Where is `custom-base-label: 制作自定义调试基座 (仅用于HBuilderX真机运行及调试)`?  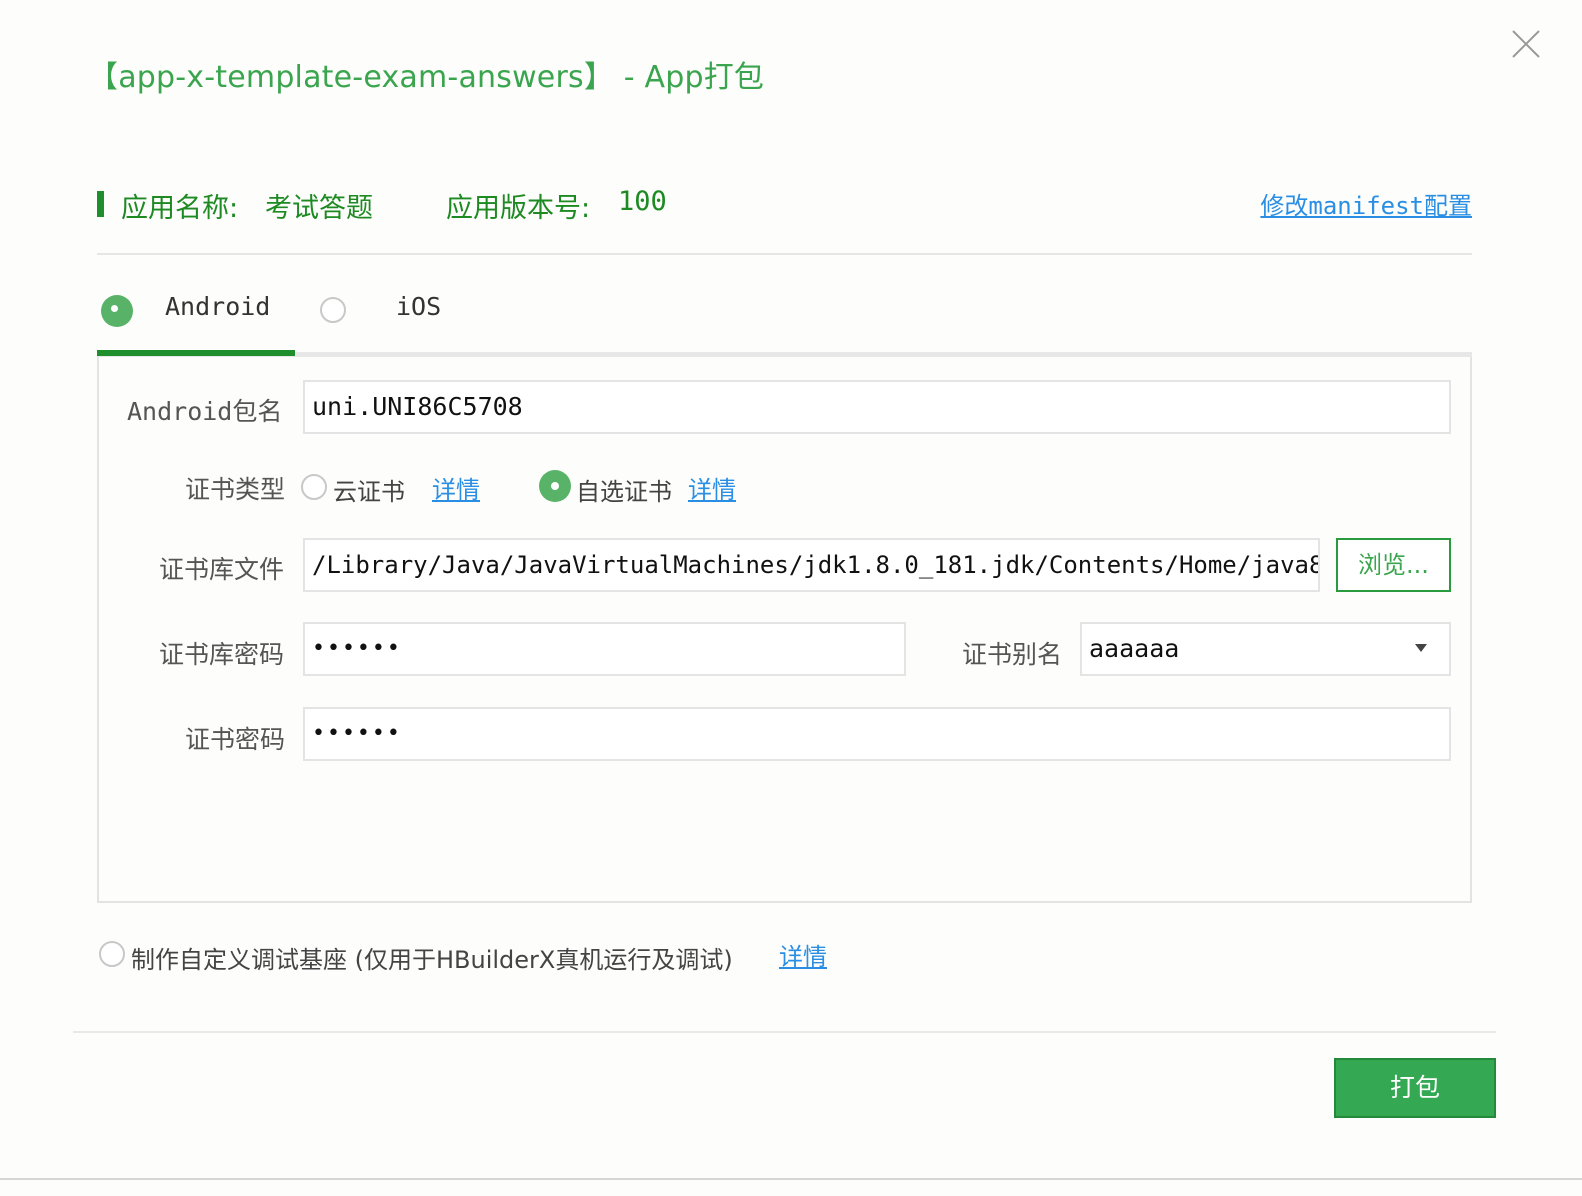
custom-base-label: 制作自定义调试基座 (仅用于HBuilderX真机运行及调试) is located at coordinates (432, 960).